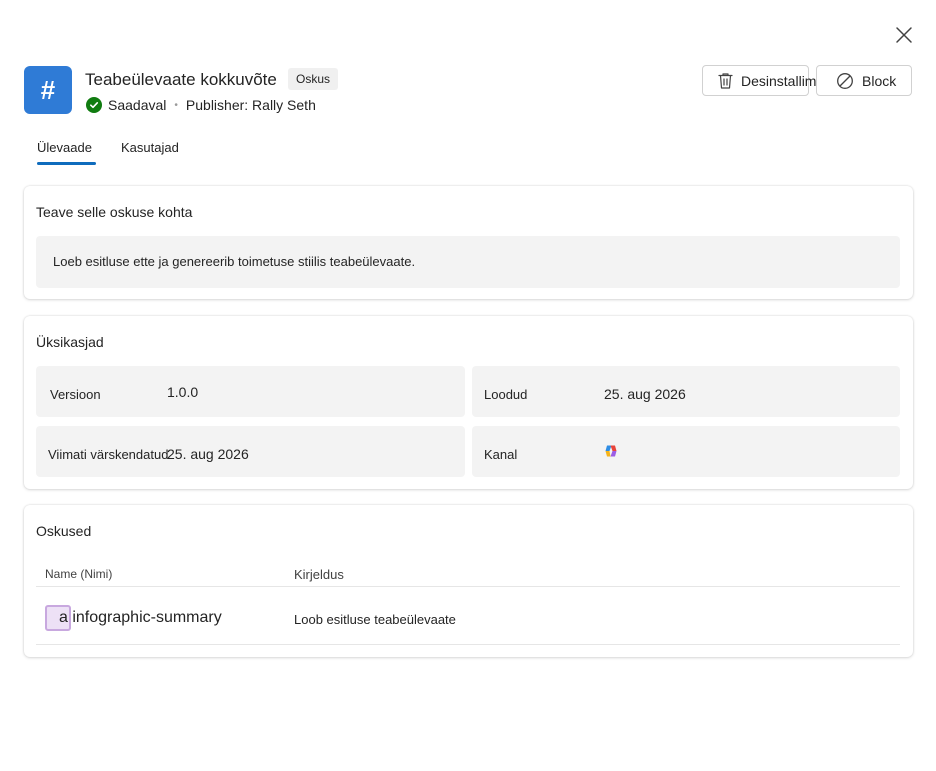 The image size is (936, 771). What do you see at coordinates (468, 586) in the screenshot?
I see `header-divider` at bounding box center [468, 586].